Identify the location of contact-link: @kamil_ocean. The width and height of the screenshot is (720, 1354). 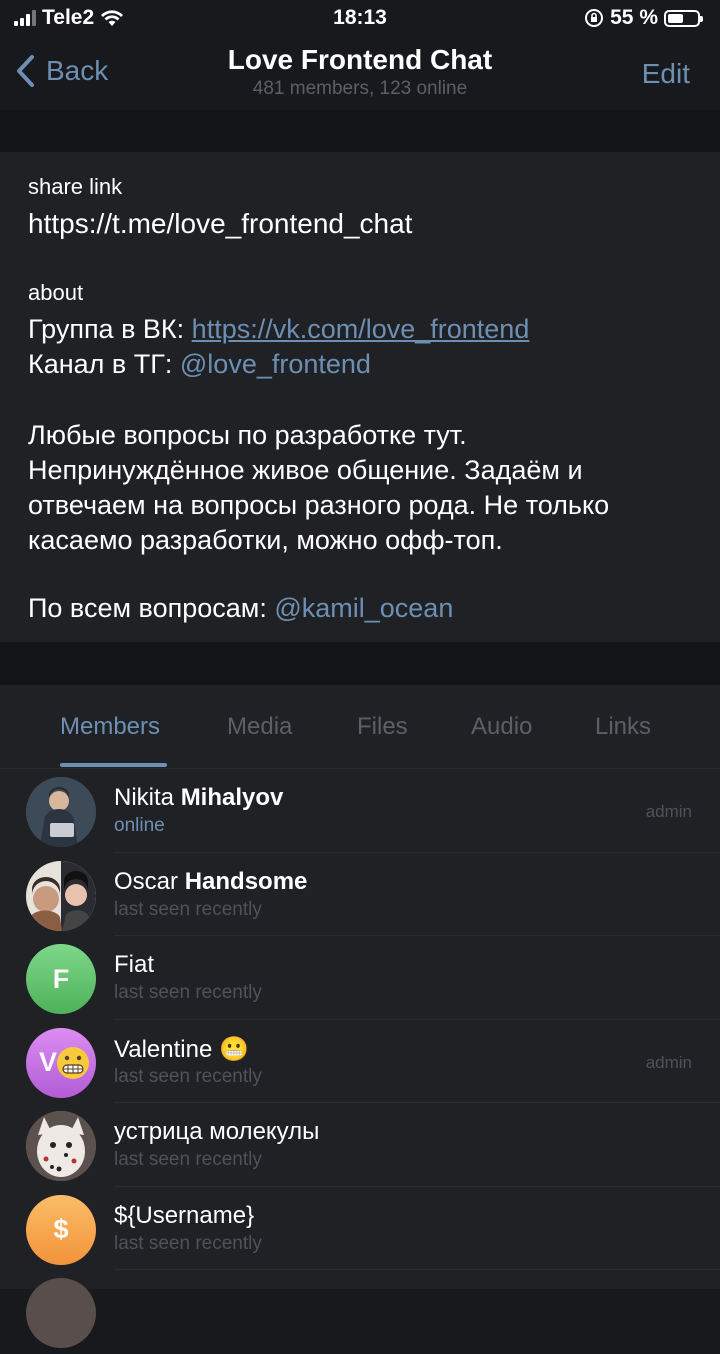
(363, 608).